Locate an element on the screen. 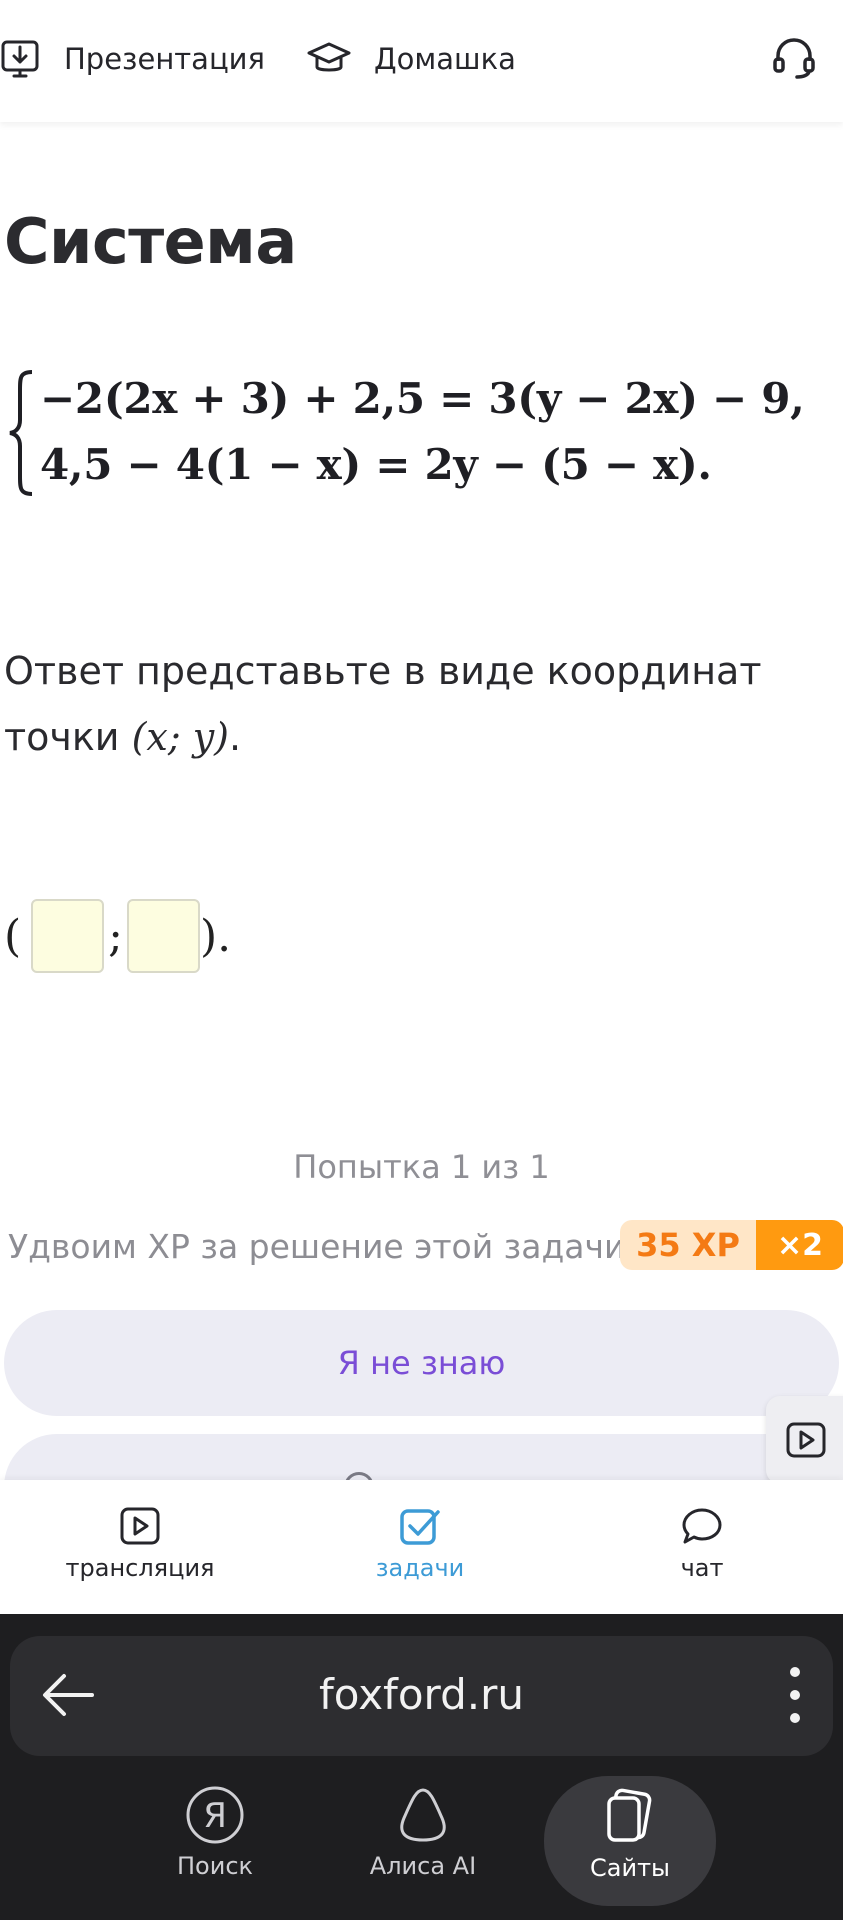 The image size is (843, 1920). tab-chat-label: чат is located at coordinates (702, 1568).